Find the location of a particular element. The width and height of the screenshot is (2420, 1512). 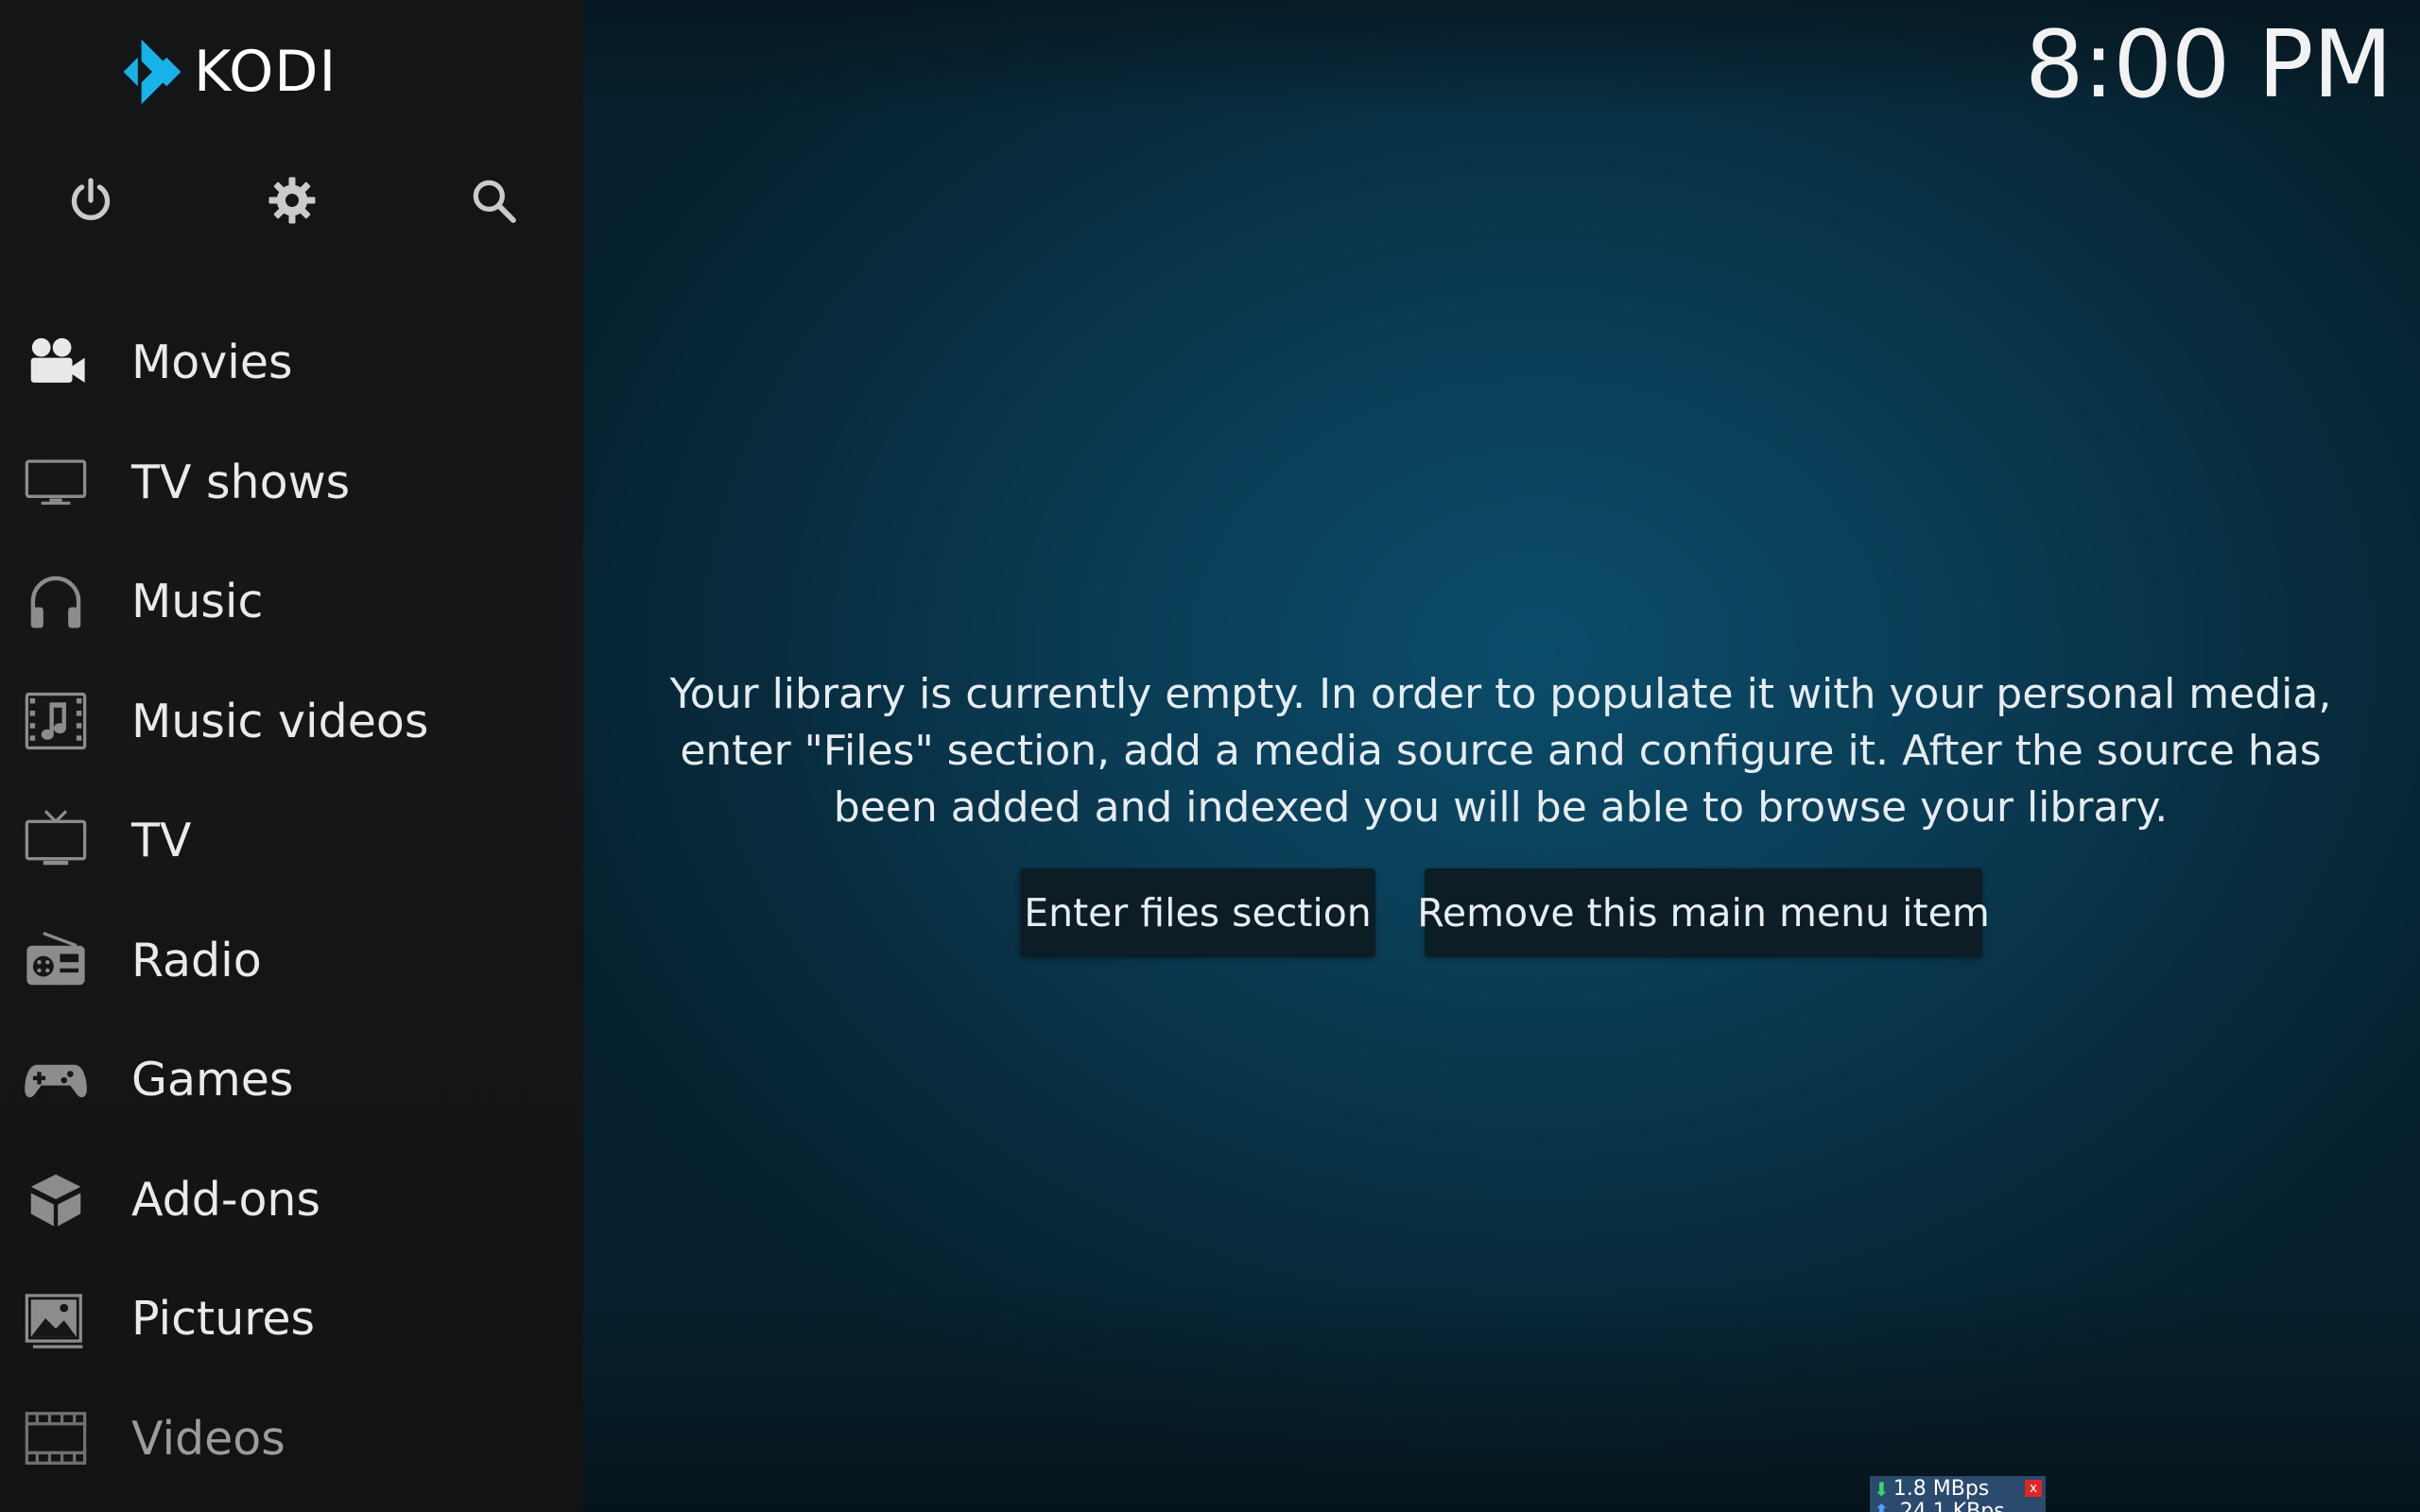

download-speed: ⬇ 1.8 MBps is located at coordinates (1931, 1489).